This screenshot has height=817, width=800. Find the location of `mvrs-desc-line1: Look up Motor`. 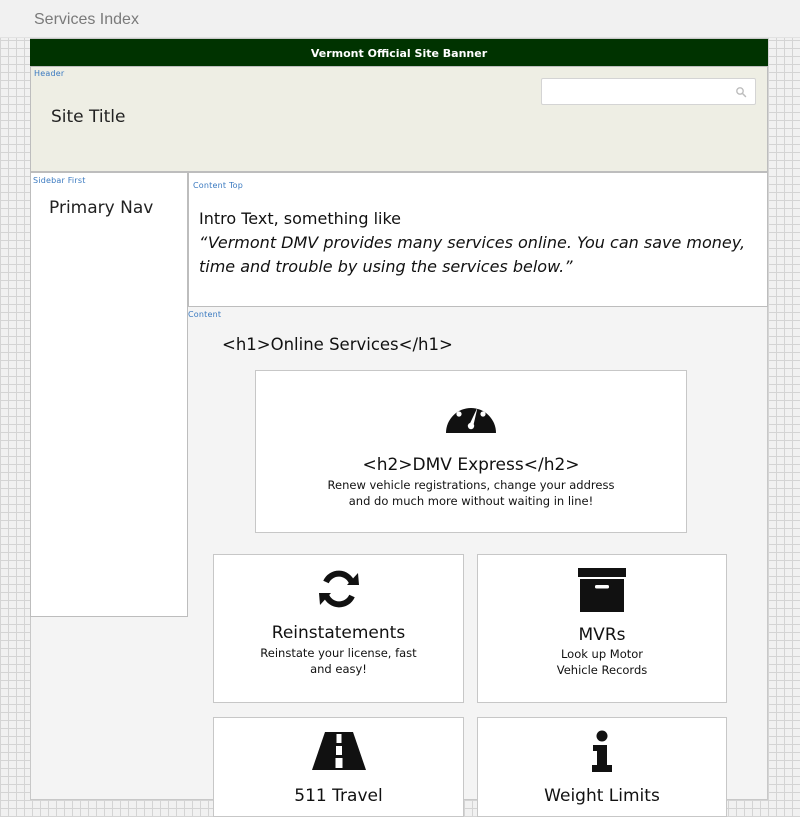

mvrs-desc-line1: Look up Motor is located at coordinates (602, 654).